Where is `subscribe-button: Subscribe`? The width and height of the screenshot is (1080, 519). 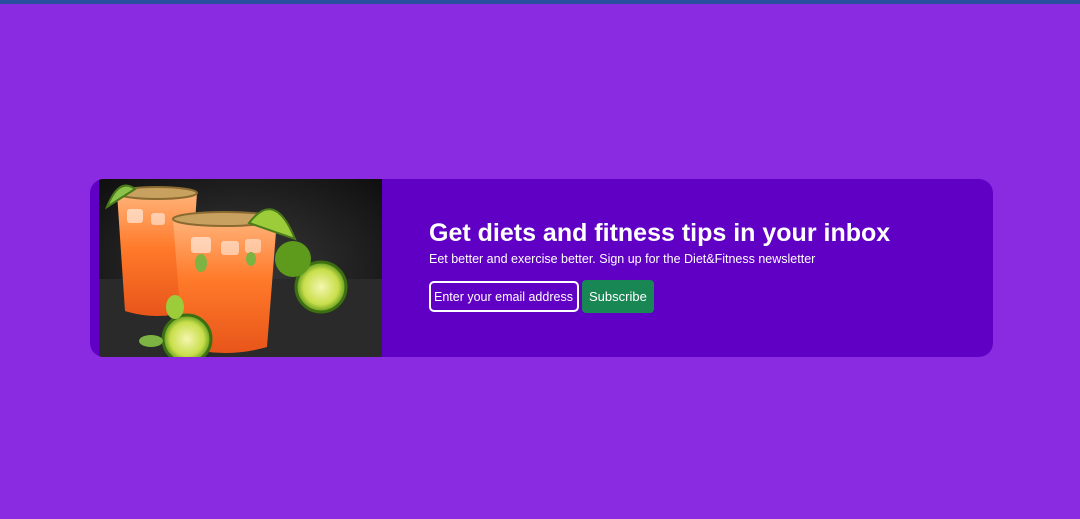 subscribe-button: Subscribe is located at coordinates (618, 296).